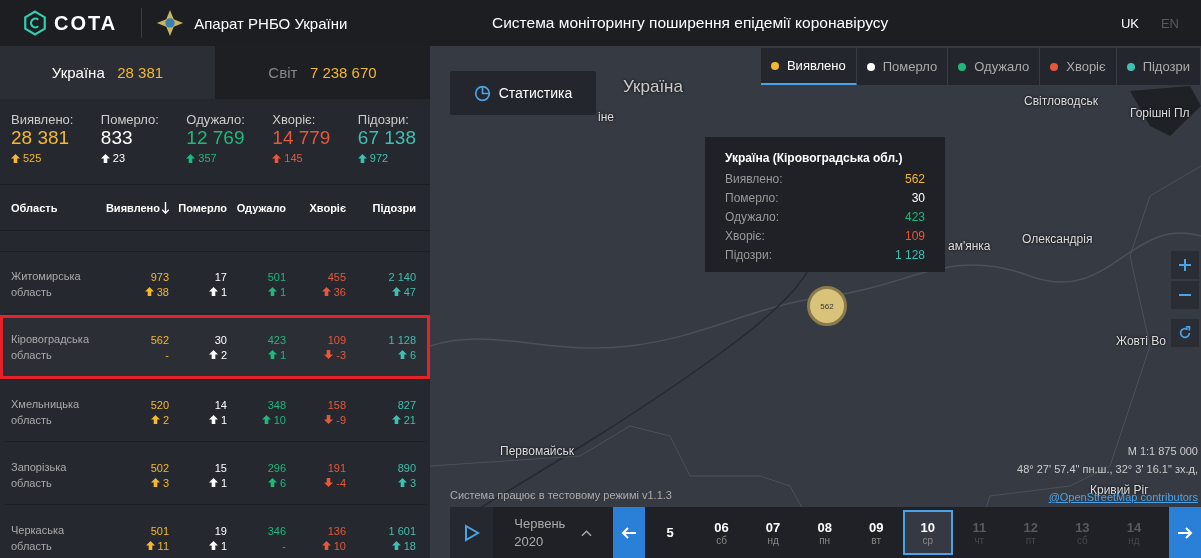 This screenshot has width=1201, height=558. I want to click on place-label: Світловодськ, so click(1061, 101).